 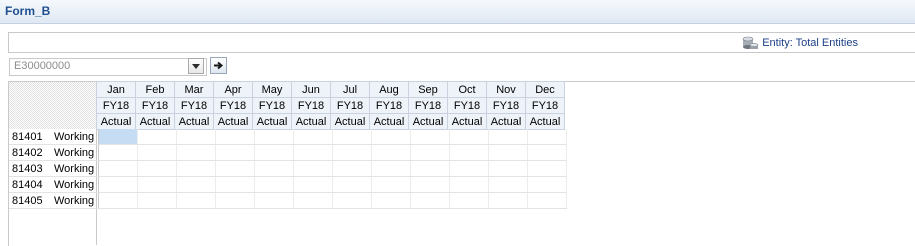 What do you see at coordinates (467, 89) in the screenshot?
I see `column-header-month: Oct` at bounding box center [467, 89].